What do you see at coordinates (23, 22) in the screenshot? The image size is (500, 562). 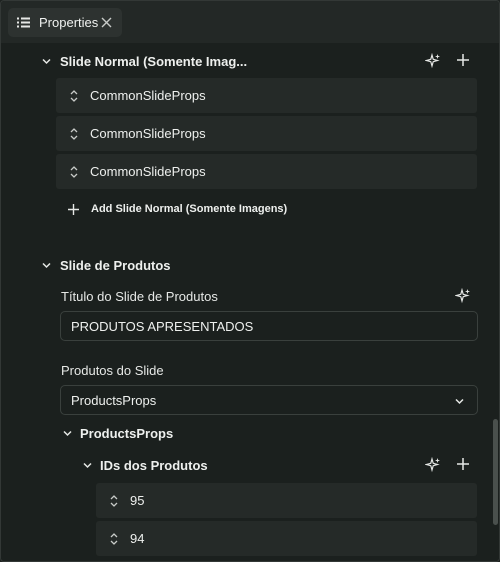 I see `list-icon` at bounding box center [23, 22].